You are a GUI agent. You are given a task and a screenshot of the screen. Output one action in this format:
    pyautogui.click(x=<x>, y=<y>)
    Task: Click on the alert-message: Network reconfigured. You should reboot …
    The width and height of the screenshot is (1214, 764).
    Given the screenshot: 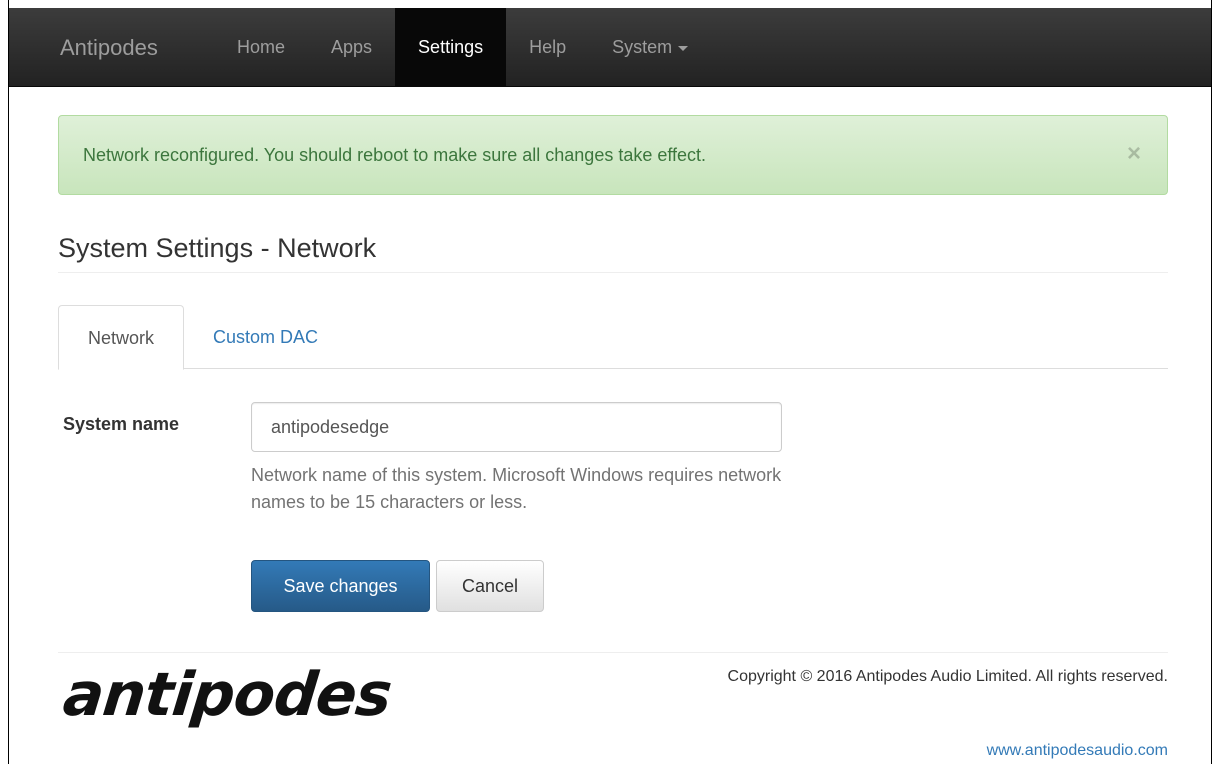 What is the action you would take?
    pyautogui.click(x=395, y=155)
    